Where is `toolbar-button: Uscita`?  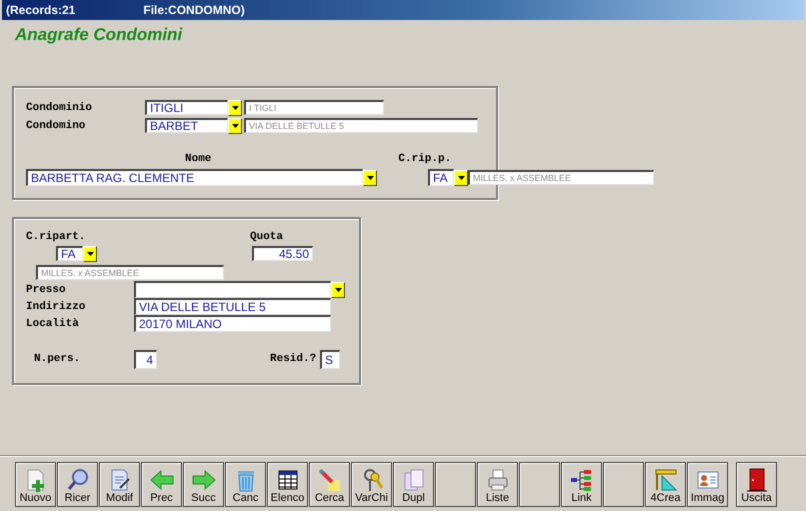
toolbar-button: Uscita is located at coordinates (756, 484).